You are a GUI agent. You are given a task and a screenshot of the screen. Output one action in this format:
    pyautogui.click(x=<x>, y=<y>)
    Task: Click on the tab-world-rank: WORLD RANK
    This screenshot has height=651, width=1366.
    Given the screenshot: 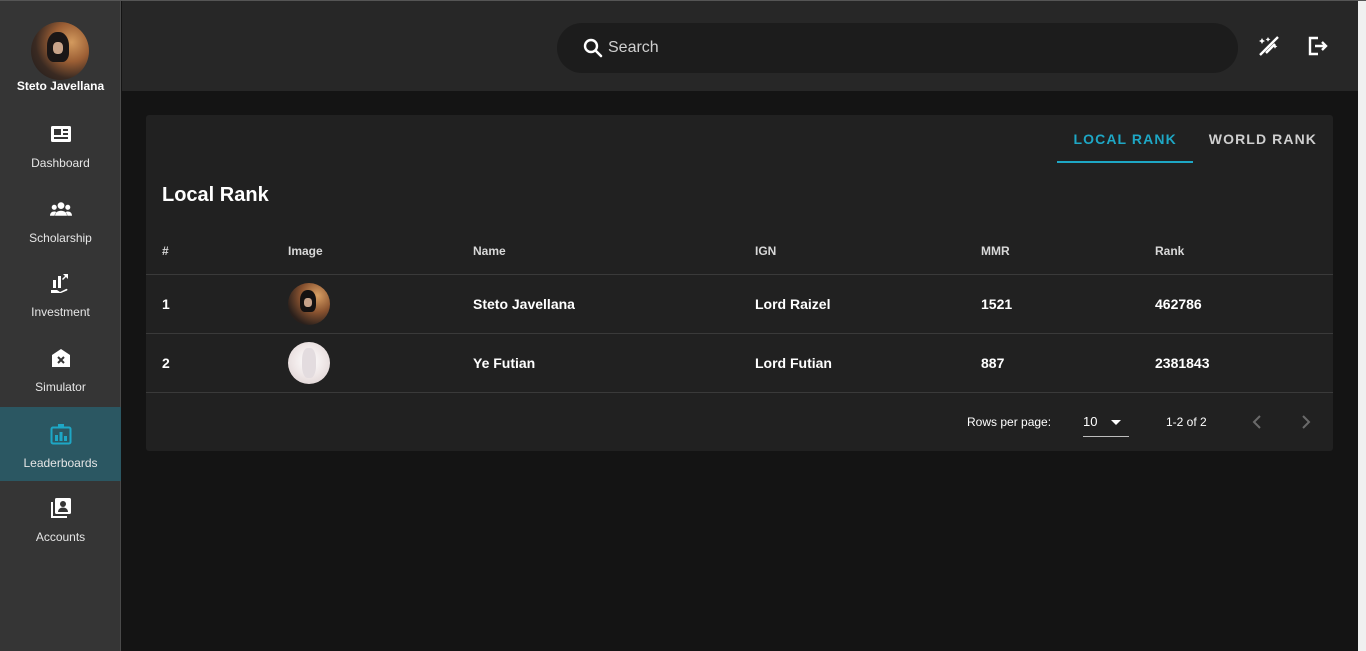 What is the action you would take?
    pyautogui.click(x=1263, y=139)
    